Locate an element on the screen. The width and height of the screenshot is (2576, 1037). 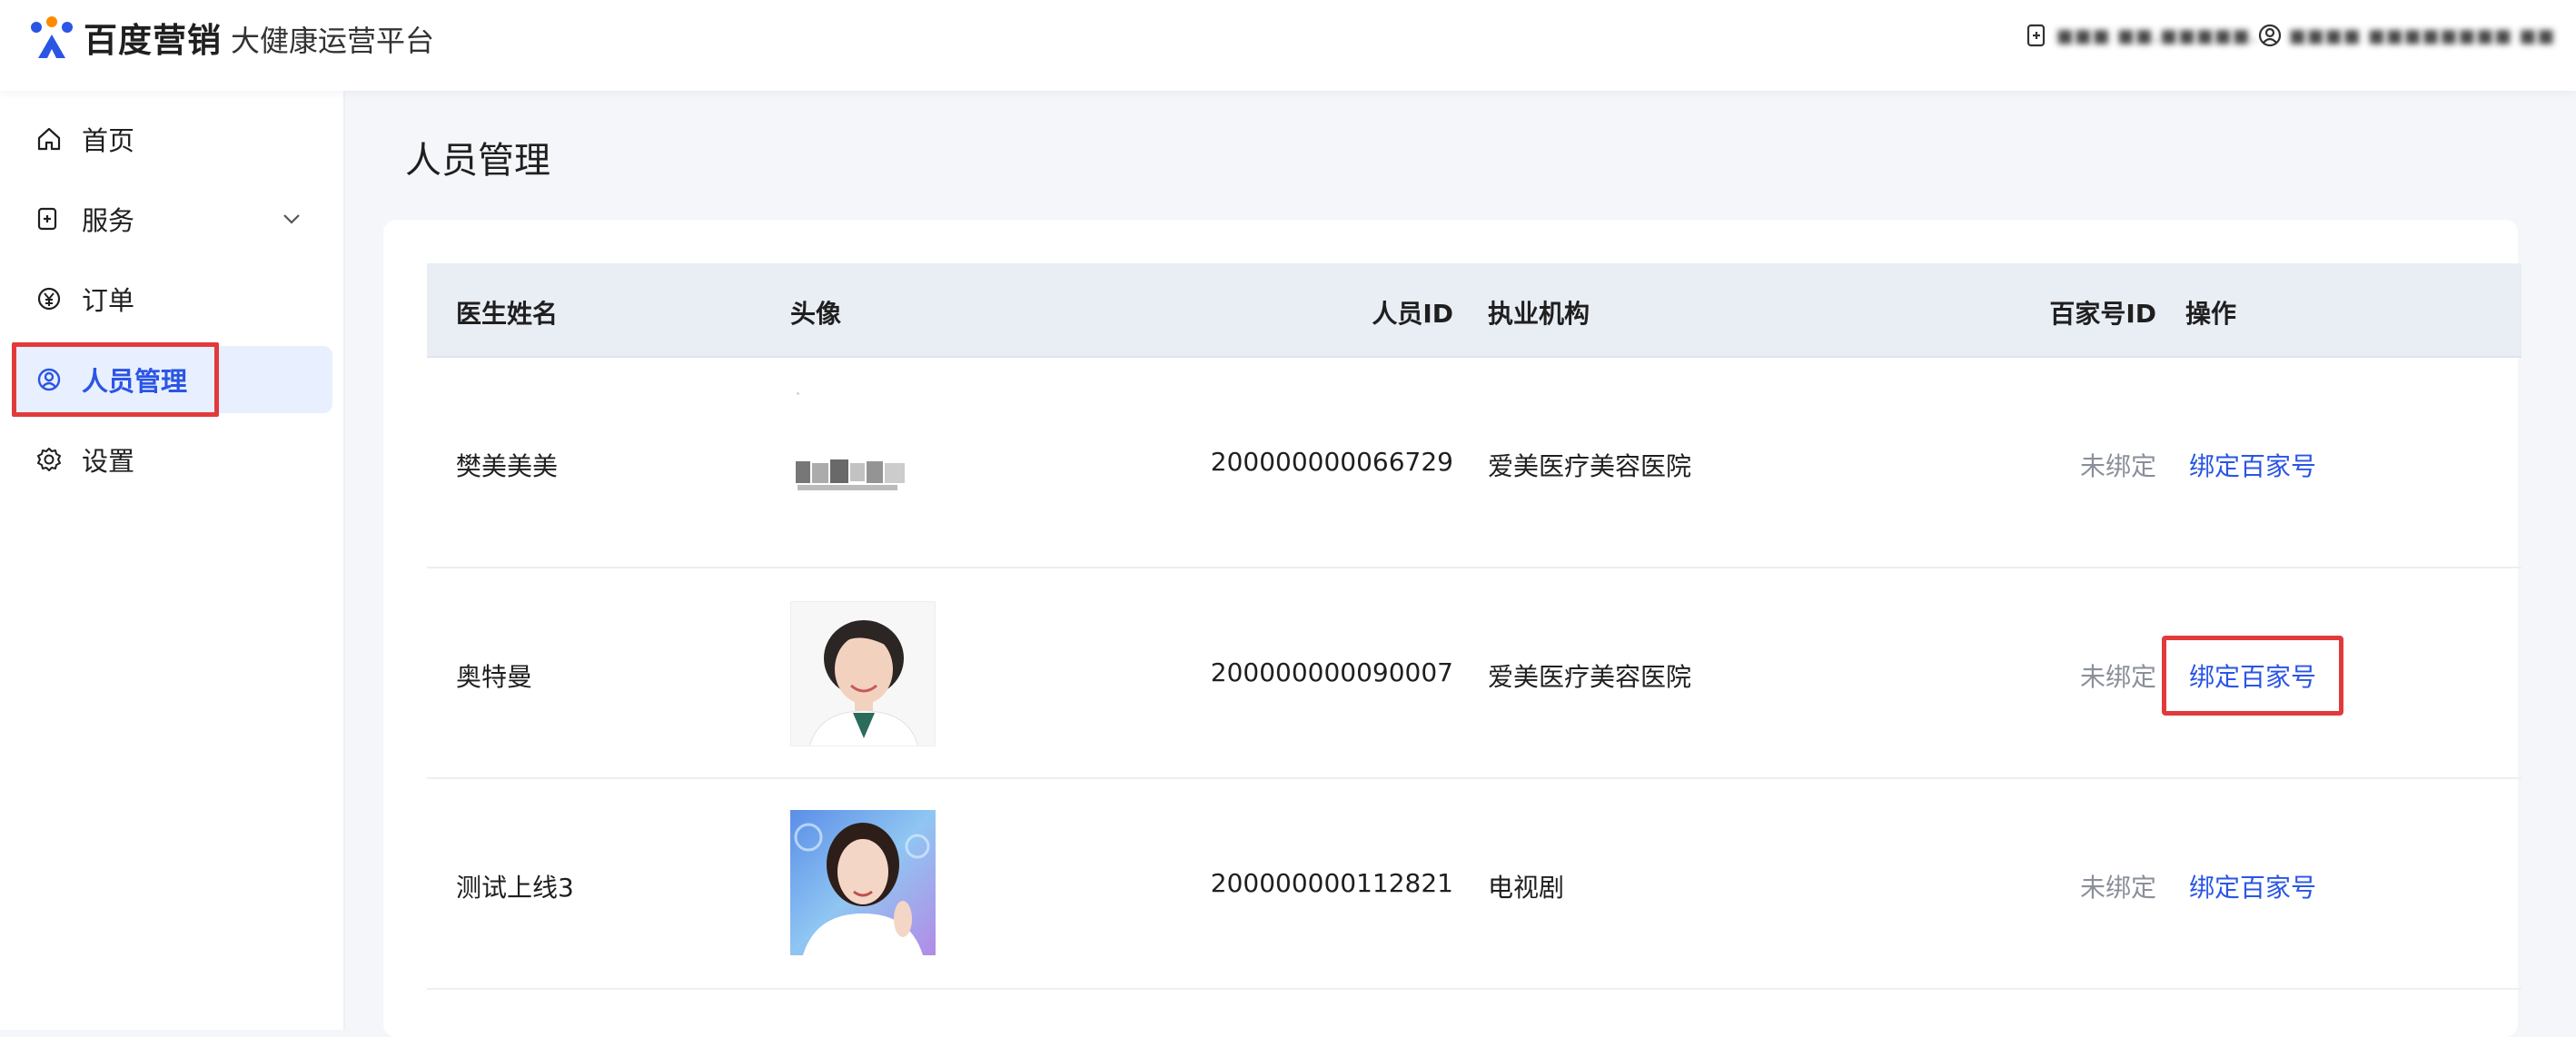
column-header-doctor-name: 医生姓名 is located at coordinates (507, 314).